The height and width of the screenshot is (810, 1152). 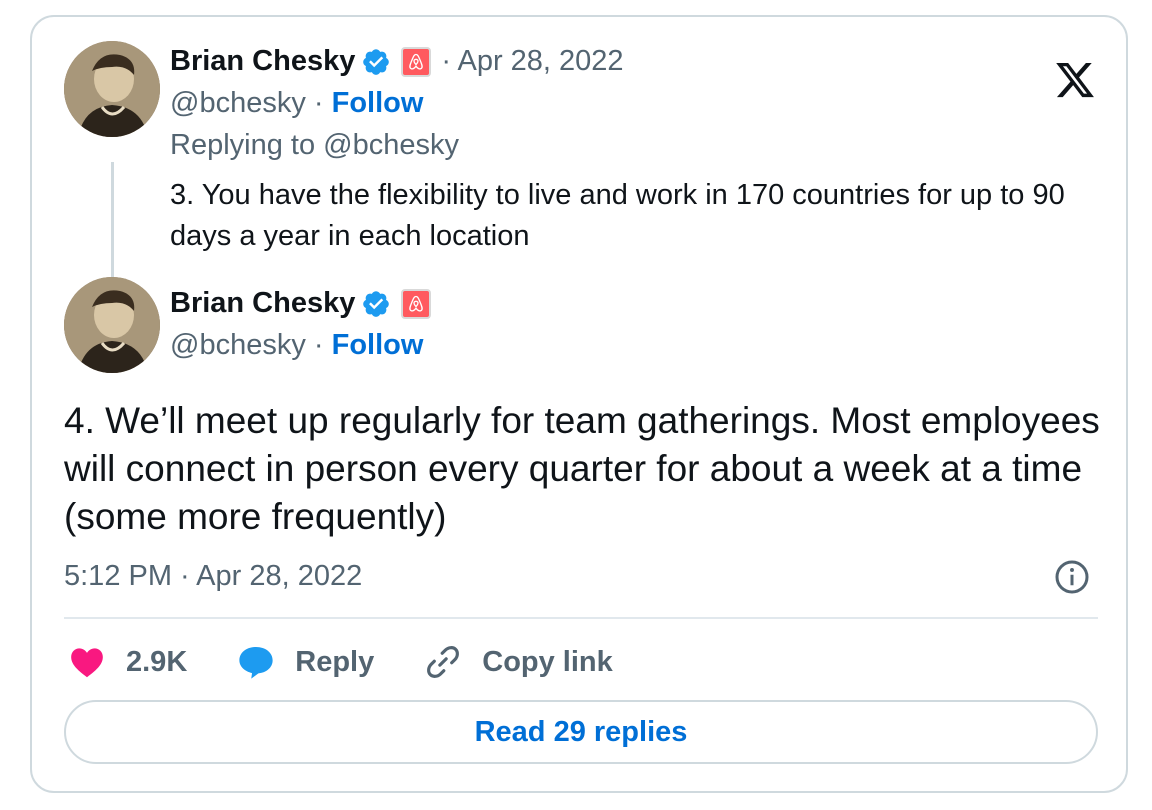 I want to click on reply-handle-row: @bchesky · Follow, so click(x=296, y=103).